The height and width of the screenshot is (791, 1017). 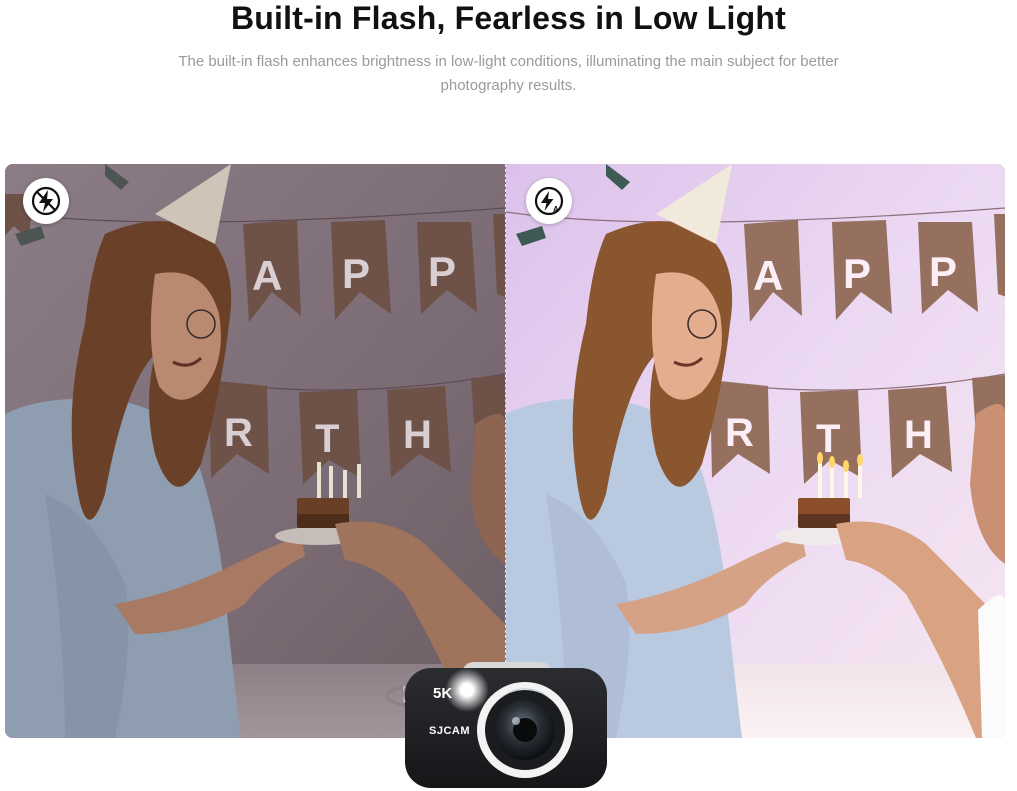 I want to click on comparison-divider, so click(x=505, y=451).